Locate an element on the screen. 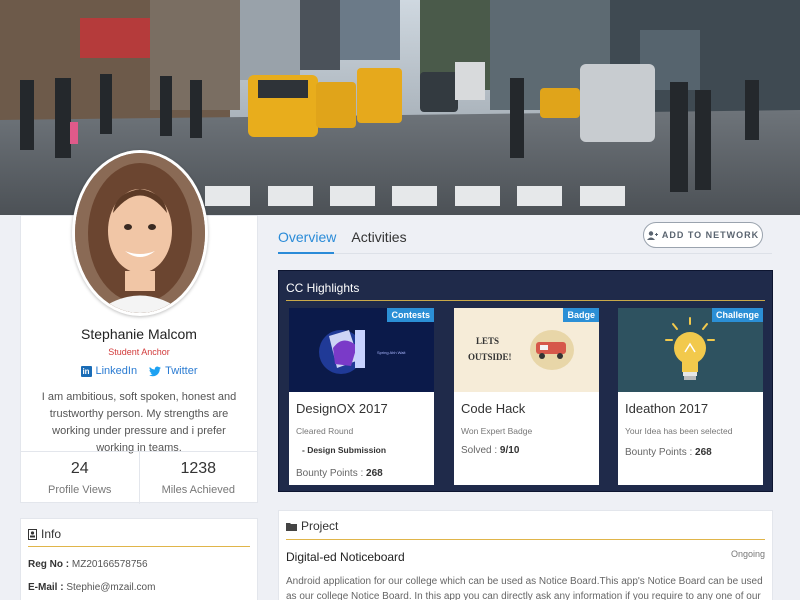 This screenshot has width=800, height=600. email-row: E-Mail : Stephie@mzail.com is located at coordinates (139, 587).